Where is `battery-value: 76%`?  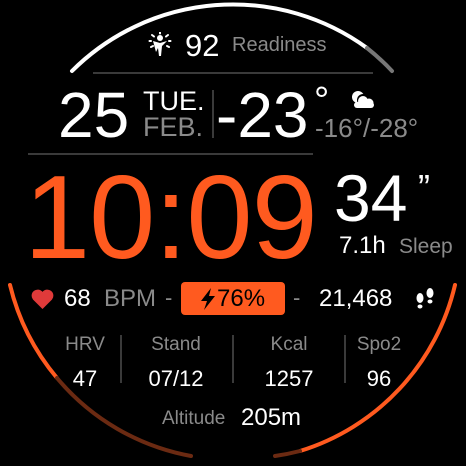
battery-value: 76% is located at coordinates (241, 298).